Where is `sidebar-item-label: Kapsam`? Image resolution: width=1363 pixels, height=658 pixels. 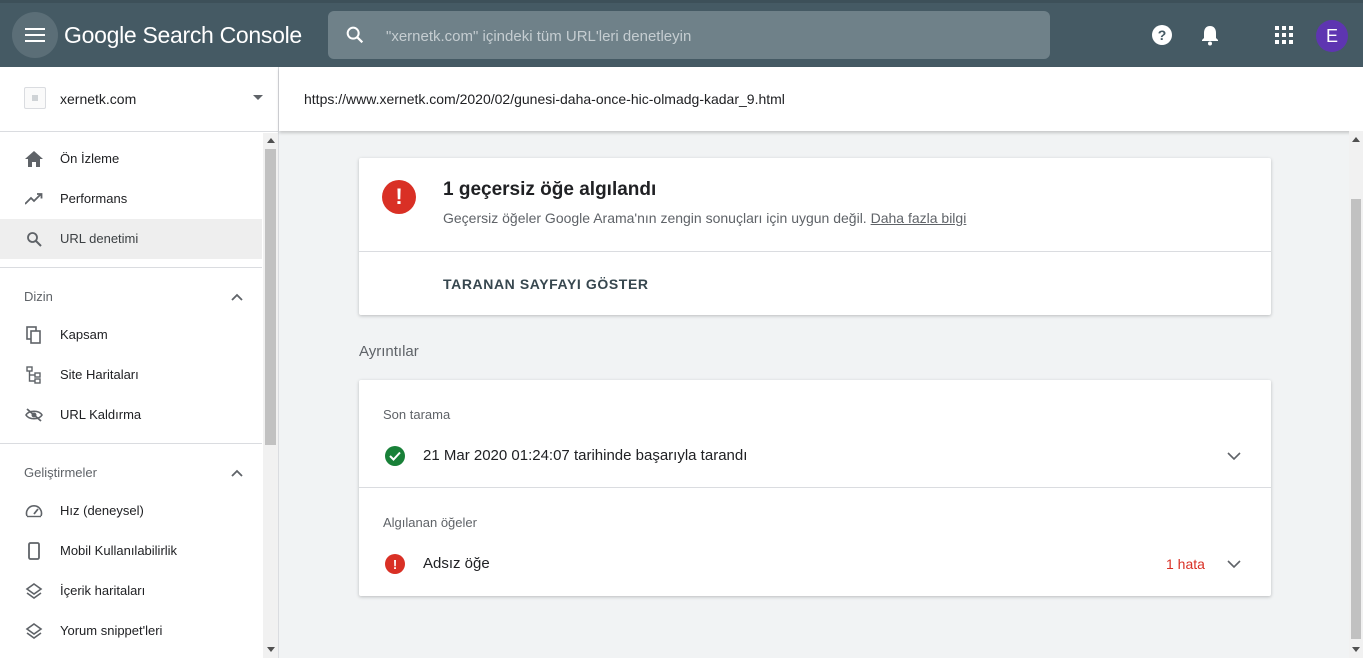
sidebar-item-label: Kapsam is located at coordinates (84, 334).